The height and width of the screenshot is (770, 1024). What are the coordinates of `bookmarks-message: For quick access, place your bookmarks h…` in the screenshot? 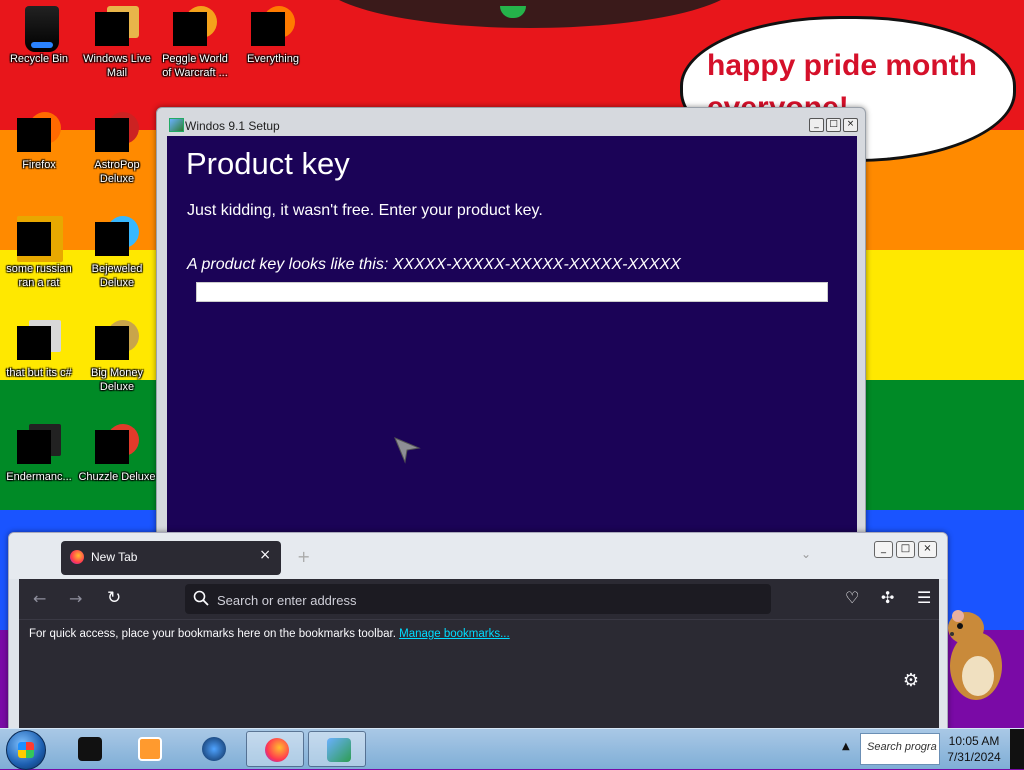 It's located at (269, 634).